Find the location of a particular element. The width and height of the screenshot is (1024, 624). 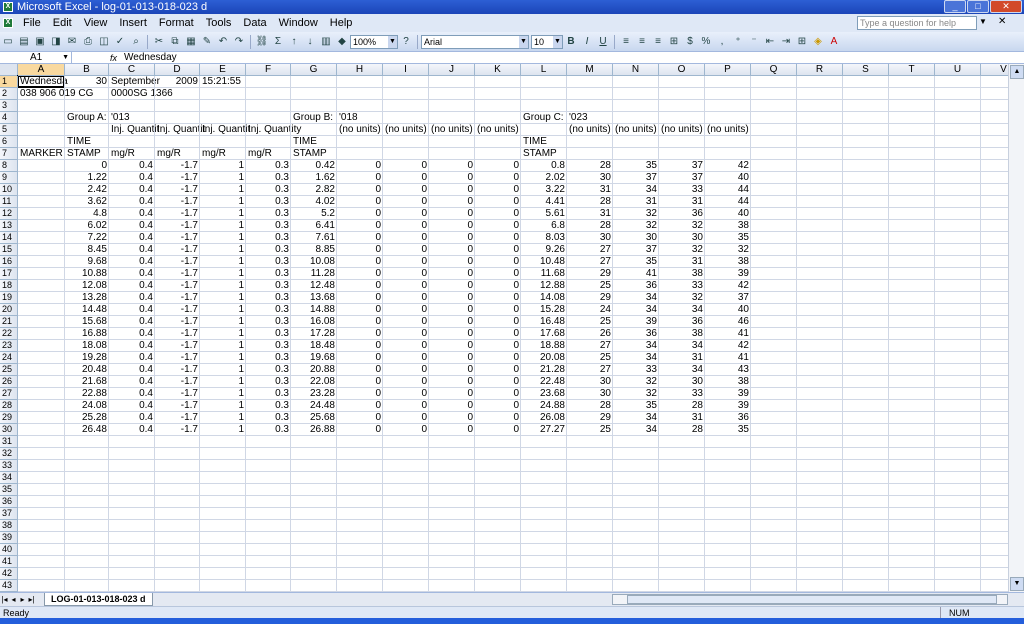

cell-o8: 37 is located at coordinates (682, 166).